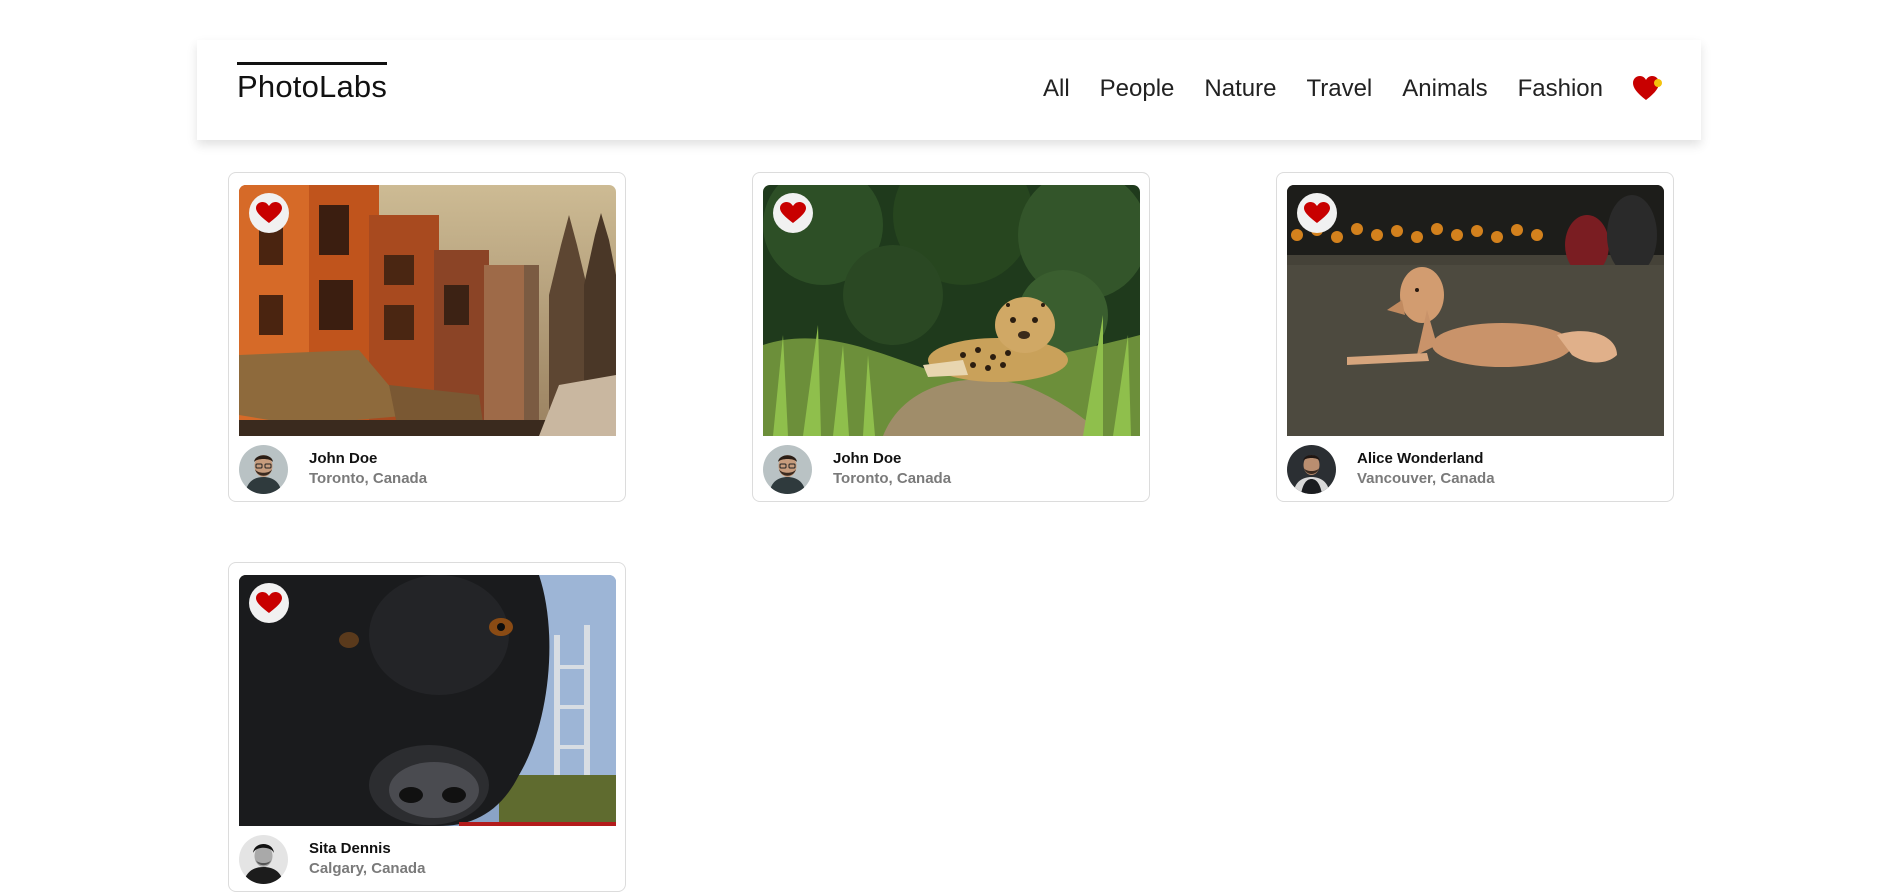 Image resolution: width=1892 pixels, height=892 pixels. I want to click on photo-user-details: Alice Wonderland Vancouver, Canada, so click(1391, 469).